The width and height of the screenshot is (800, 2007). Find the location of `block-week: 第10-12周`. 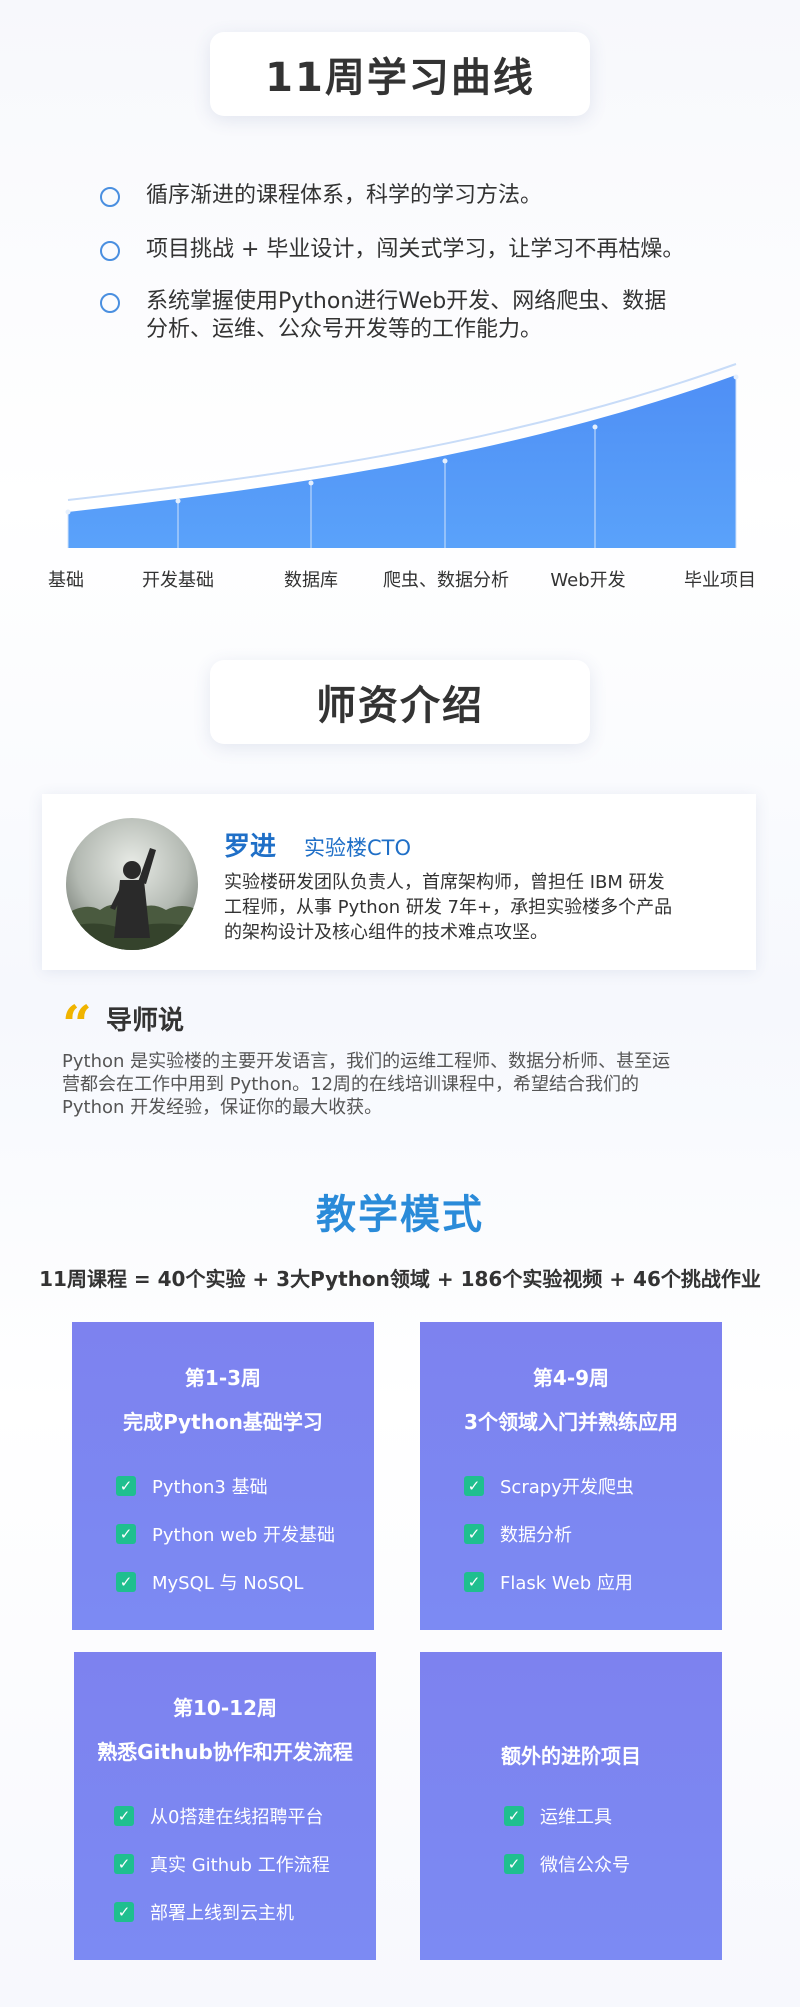

block-week: 第10-12周 is located at coordinates (225, 1708).